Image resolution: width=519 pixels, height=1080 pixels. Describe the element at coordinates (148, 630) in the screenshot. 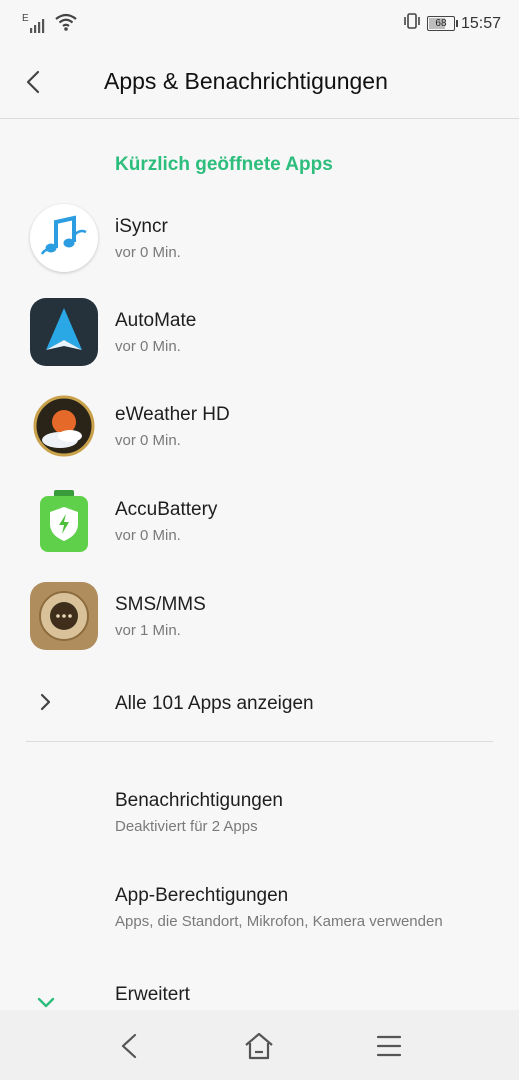

I see `app-last-opened: vor 1 Min.` at that location.